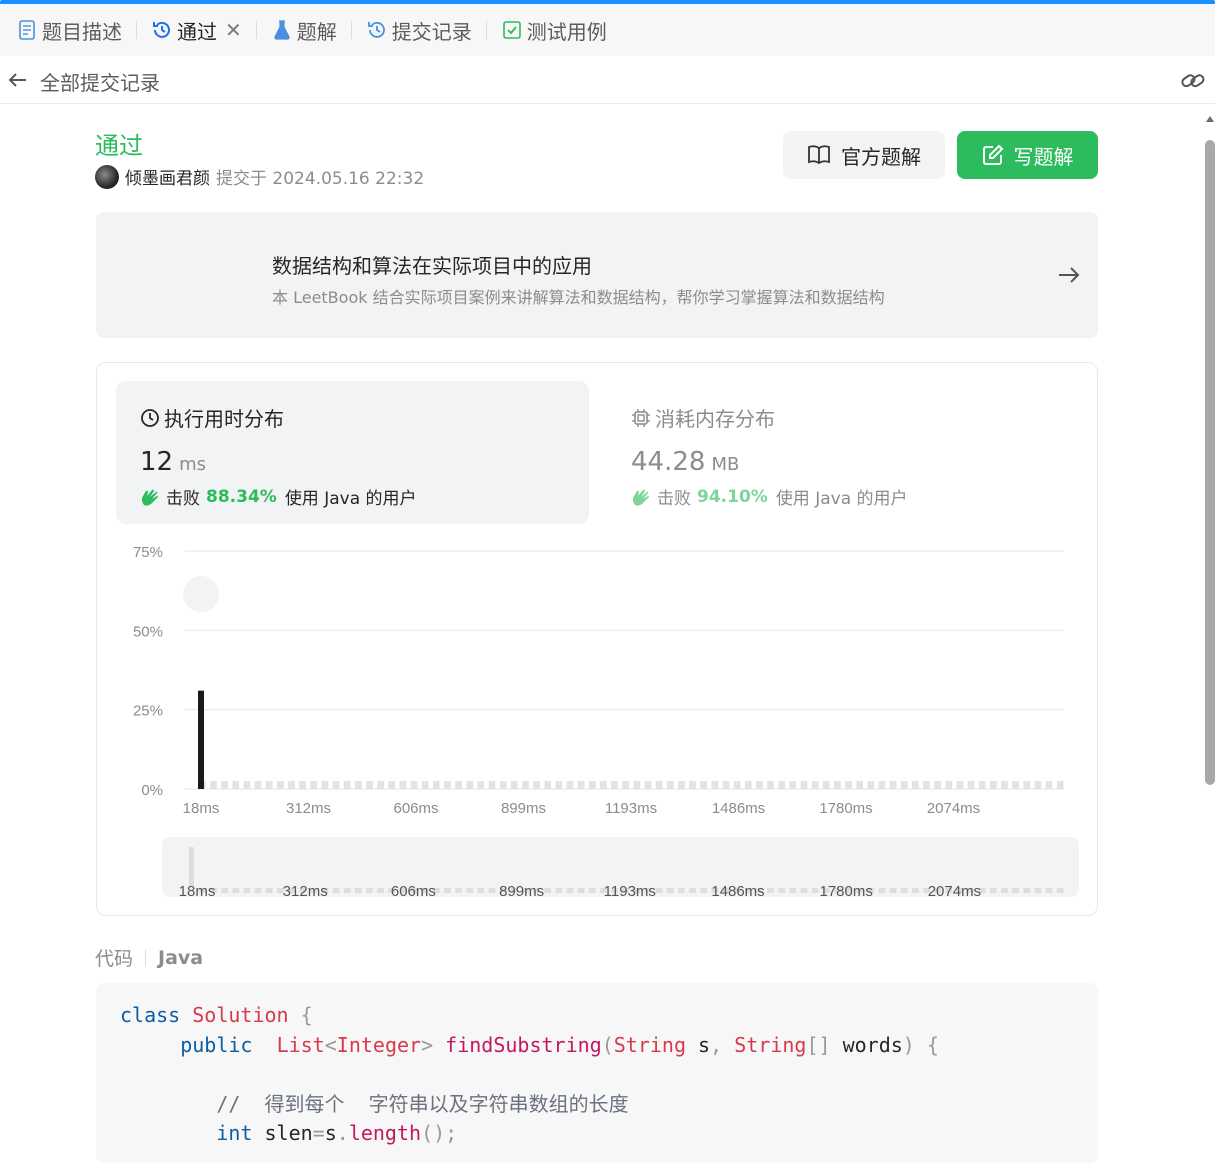  I want to click on edit-icon, so click(992, 154).